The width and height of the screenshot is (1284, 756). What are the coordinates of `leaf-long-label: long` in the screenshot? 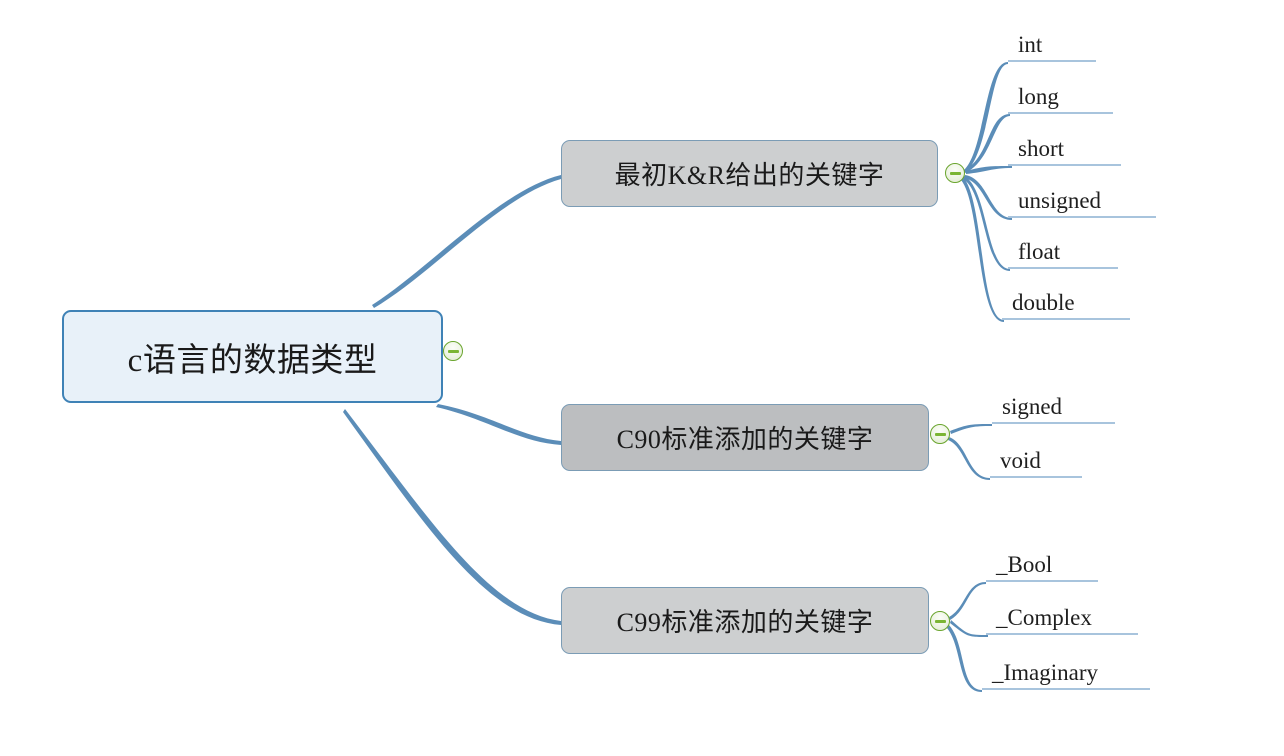 It's located at (1038, 96).